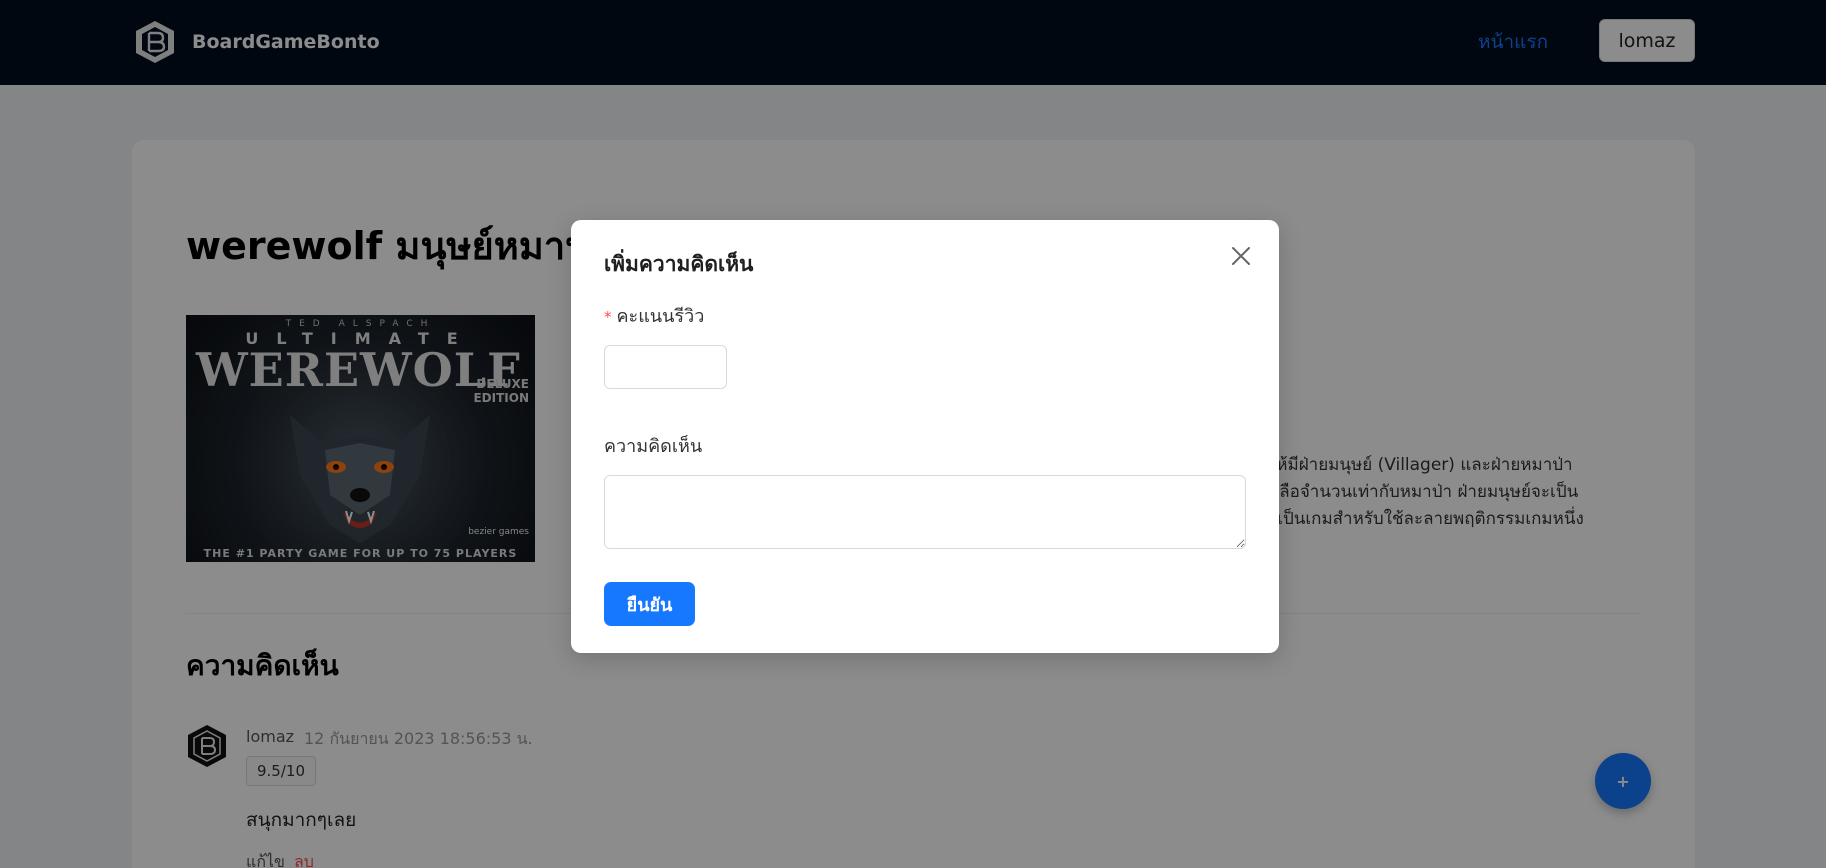 Image resolution: width=1826 pixels, height=868 pixels. I want to click on modal-title: เพิ่มความคิดเห็น, so click(679, 264).